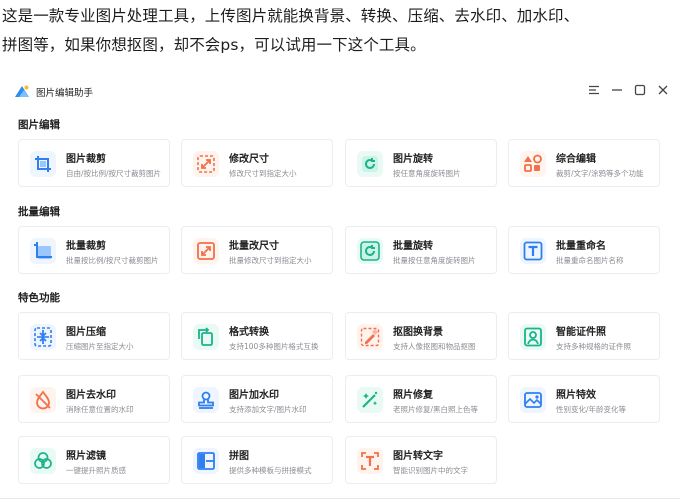 The width and height of the screenshot is (680, 502). What do you see at coordinates (268, 409) in the screenshot?
I see `card-description: 支持添加文字/图片水印` at bounding box center [268, 409].